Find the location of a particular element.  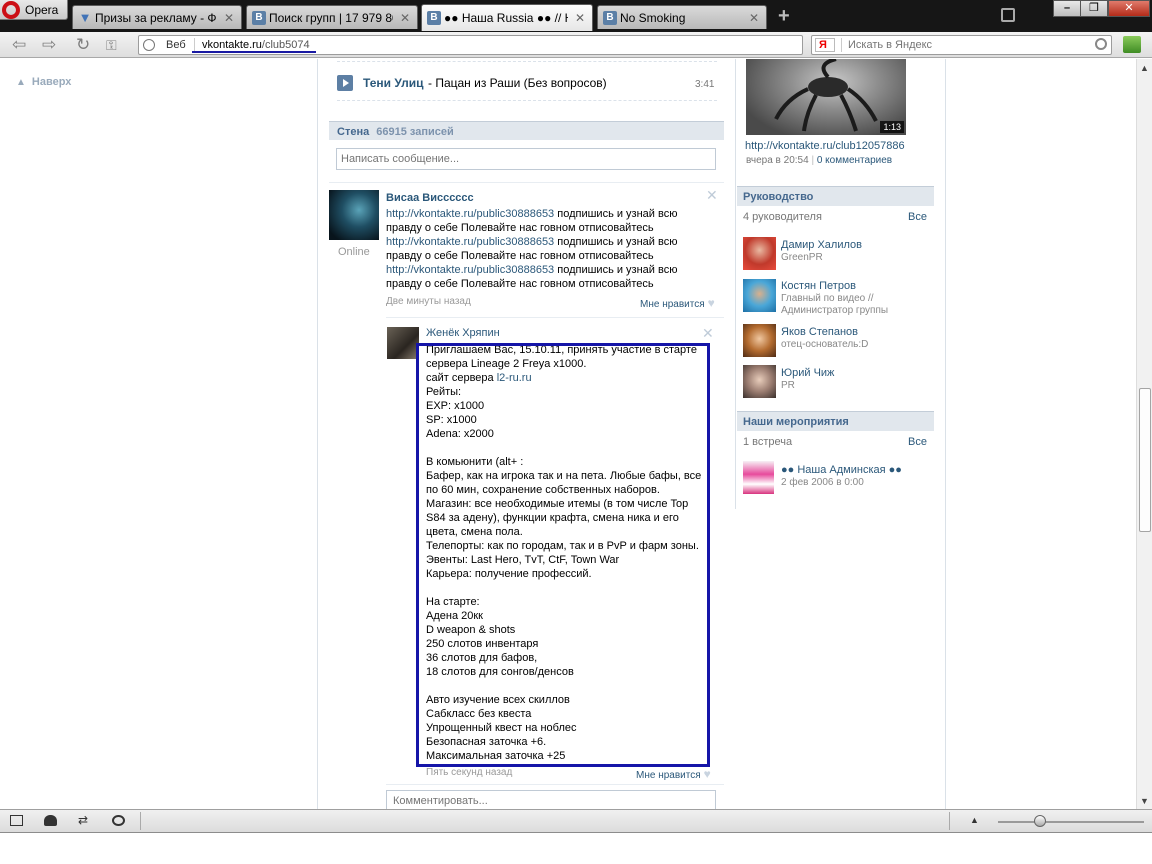

speed-dial-gauge-icon is located at coordinates (118, 820).